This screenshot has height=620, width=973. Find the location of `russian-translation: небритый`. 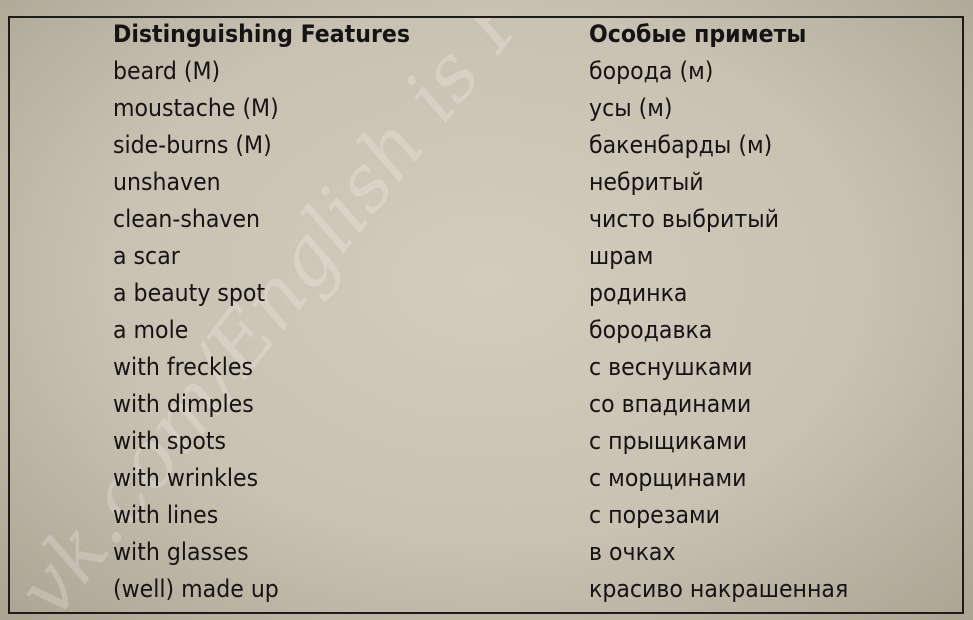

russian-translation: небритый is located at coordinates (646, 182).